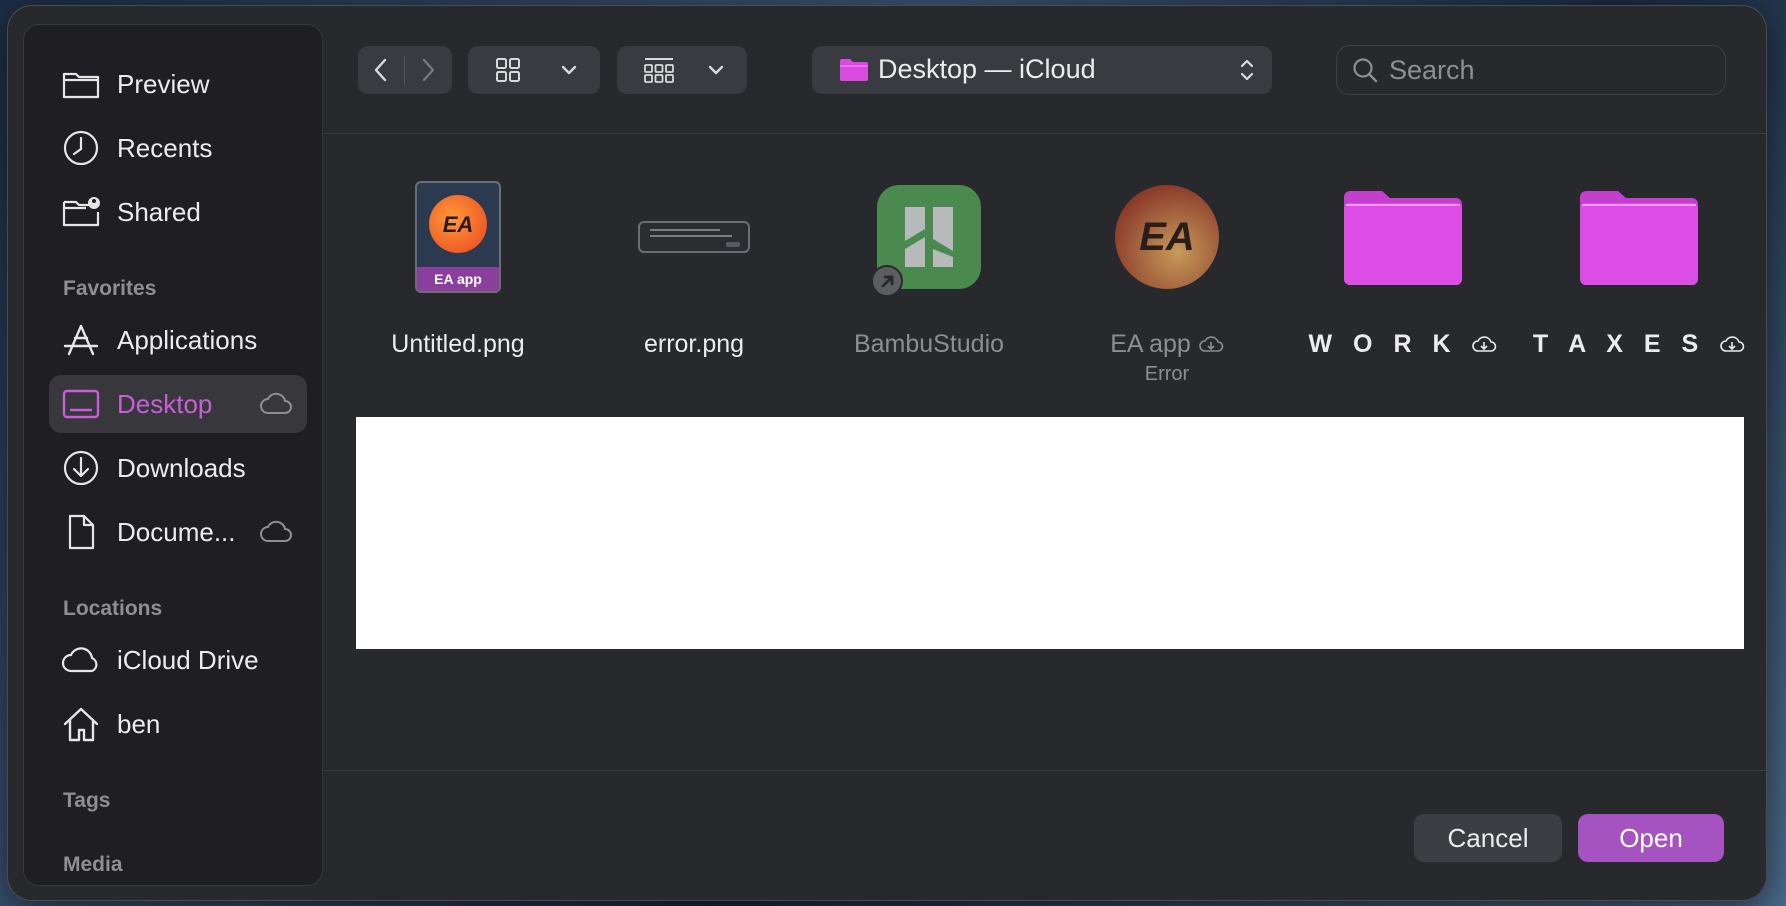 This screenshot has width=1786, height=906. I want to click on file-name: Untitled.png, so click(458, 344).